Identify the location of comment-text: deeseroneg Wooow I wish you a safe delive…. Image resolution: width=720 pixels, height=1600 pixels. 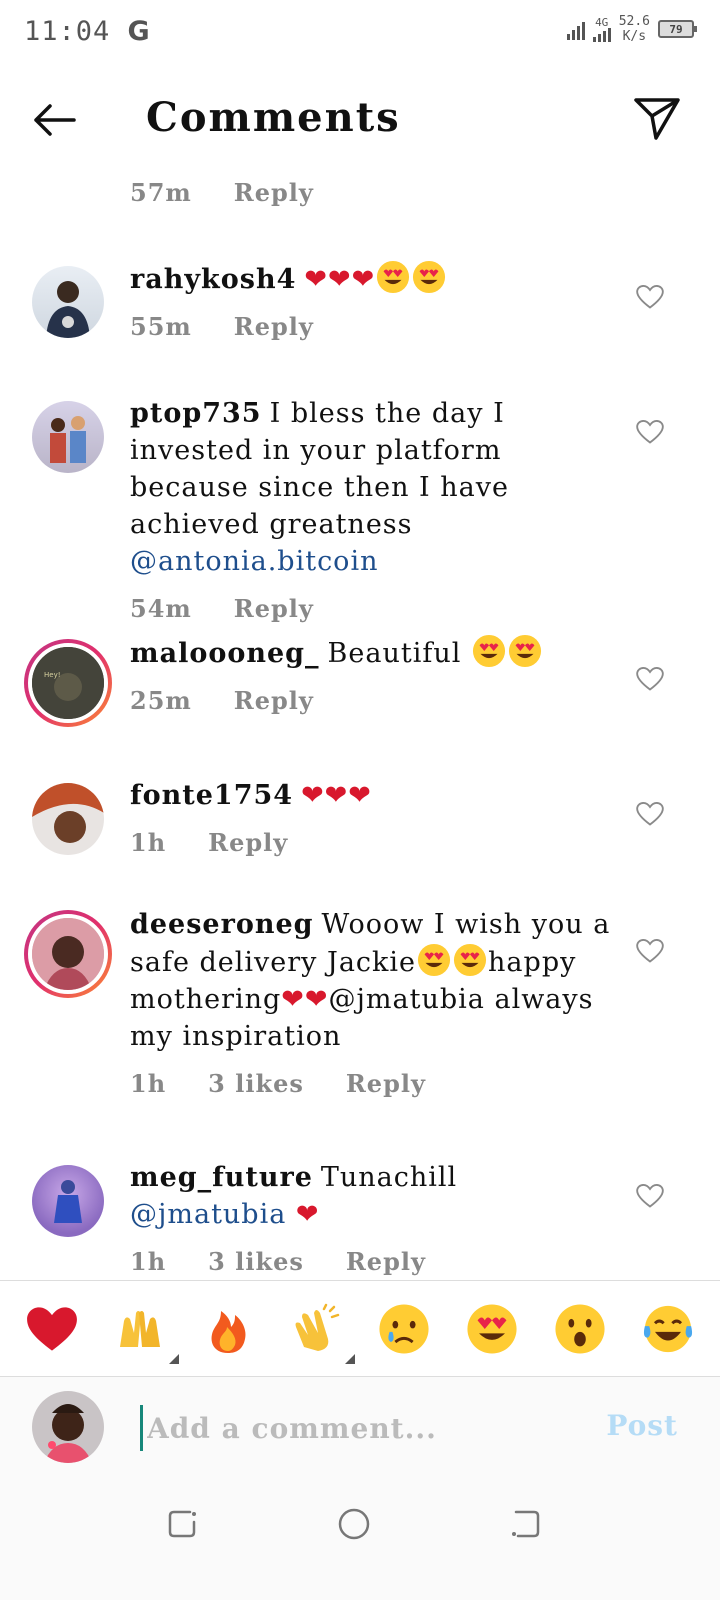
(375, 980).